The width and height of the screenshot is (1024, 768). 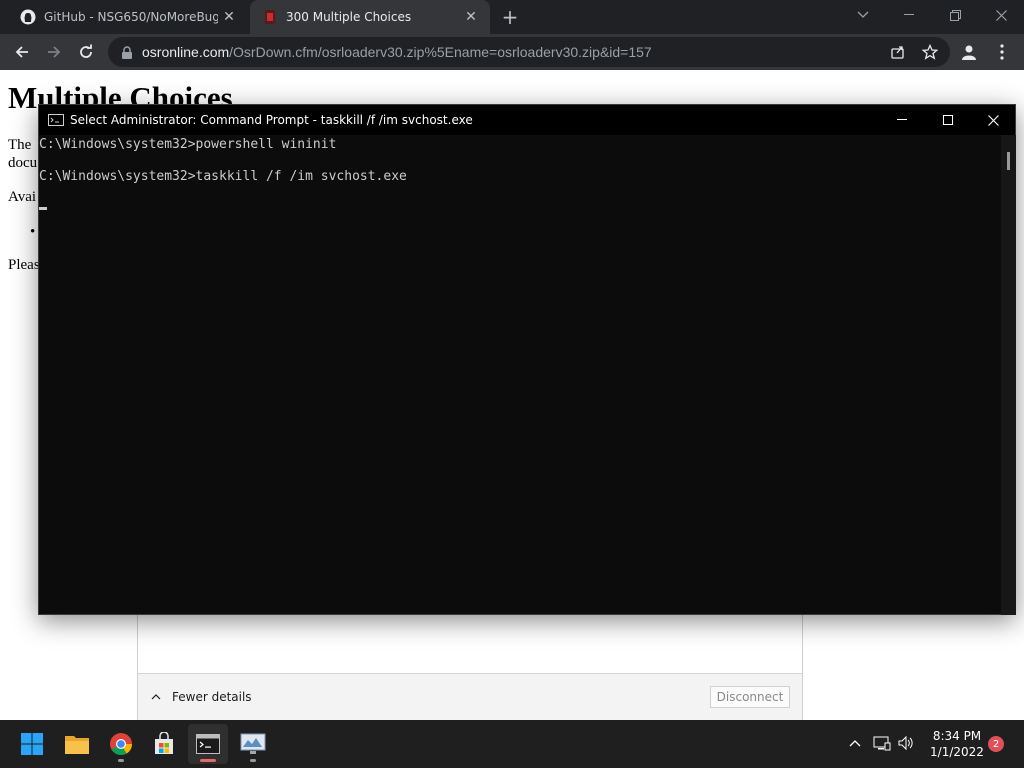 I want to click on start-button, so click(x=32, y=744).